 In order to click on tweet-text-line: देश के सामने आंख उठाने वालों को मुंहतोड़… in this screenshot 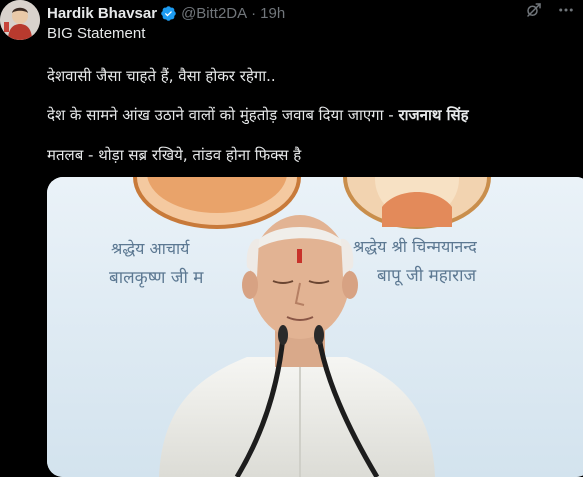, I will do `click(258, 115)`.